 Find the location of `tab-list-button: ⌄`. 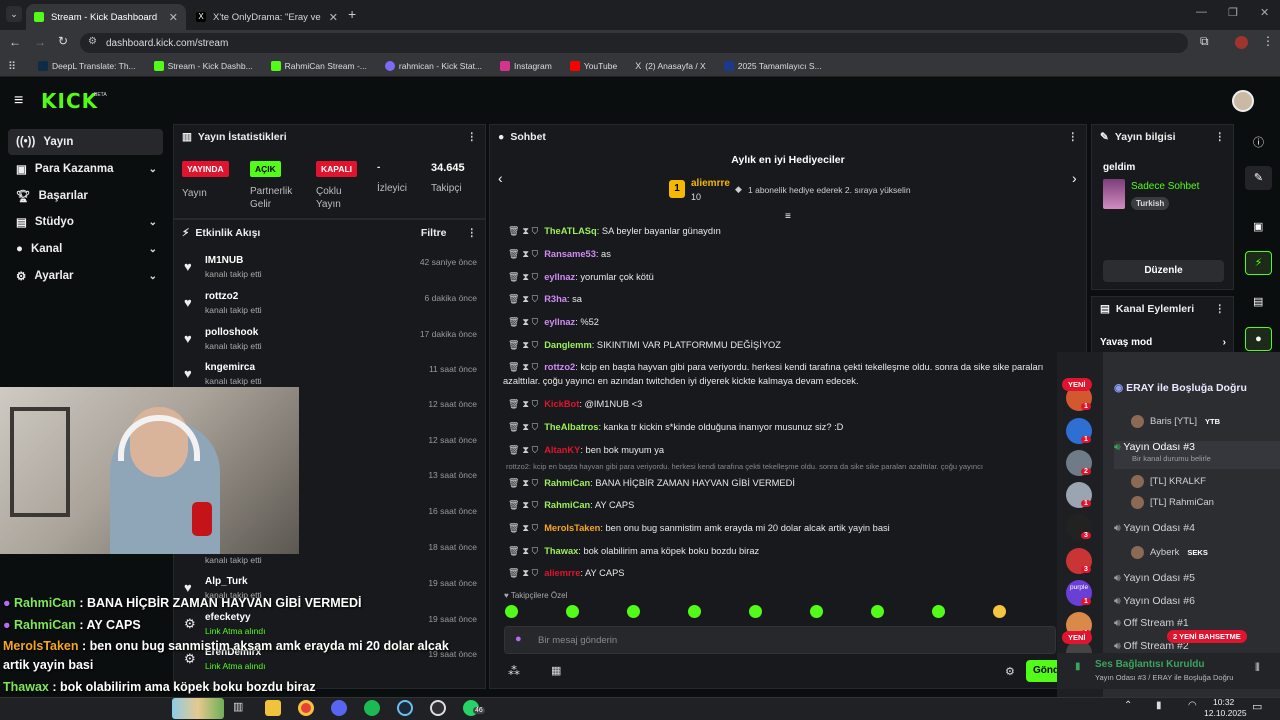

tab-list-button: ⌄ is located at coordinates (14, 14).